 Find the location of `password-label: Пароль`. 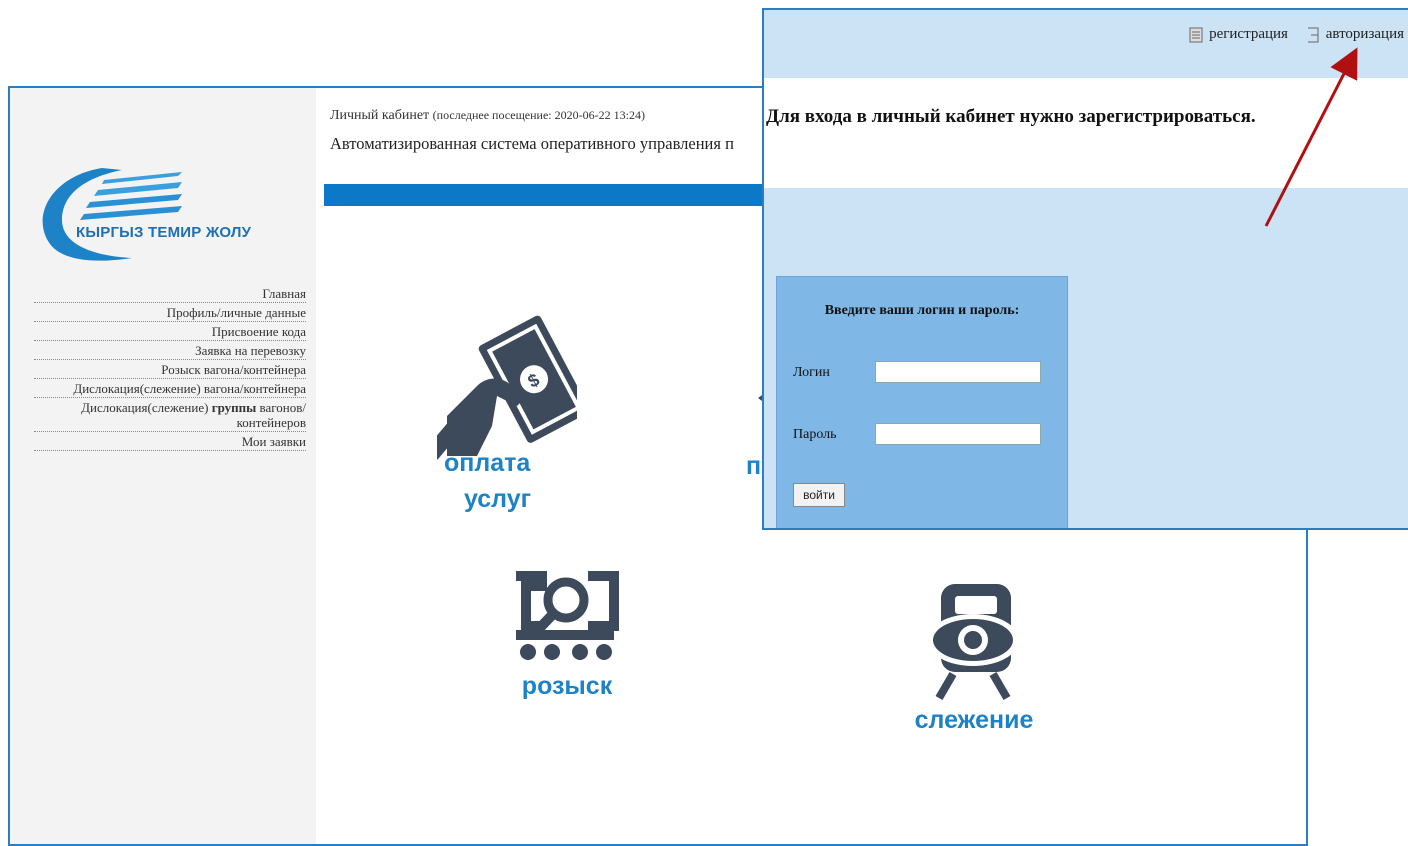

password-label: Пароль is located at coordinates (815, 434).